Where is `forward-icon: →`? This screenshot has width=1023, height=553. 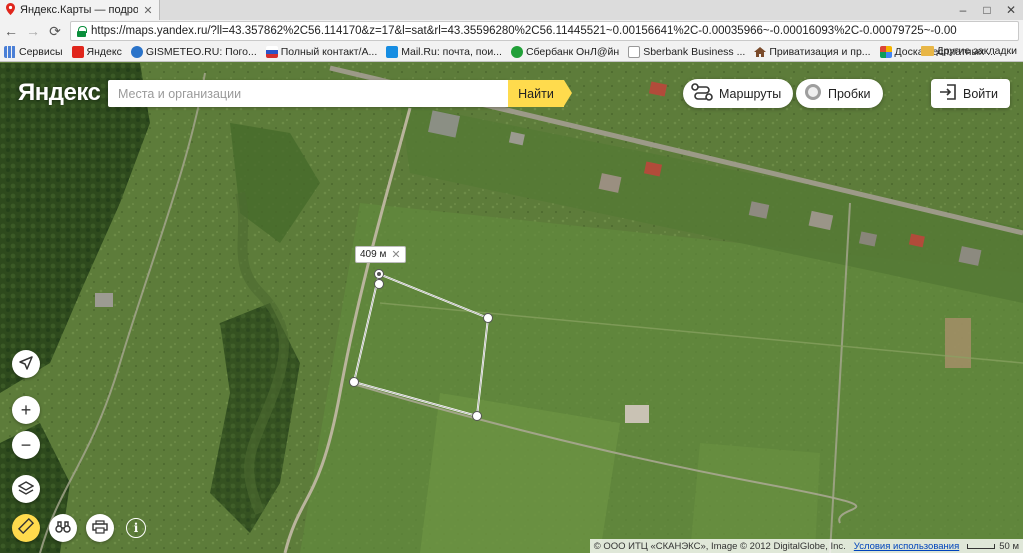 forward-icon: → is located at coordinates (33, 31).